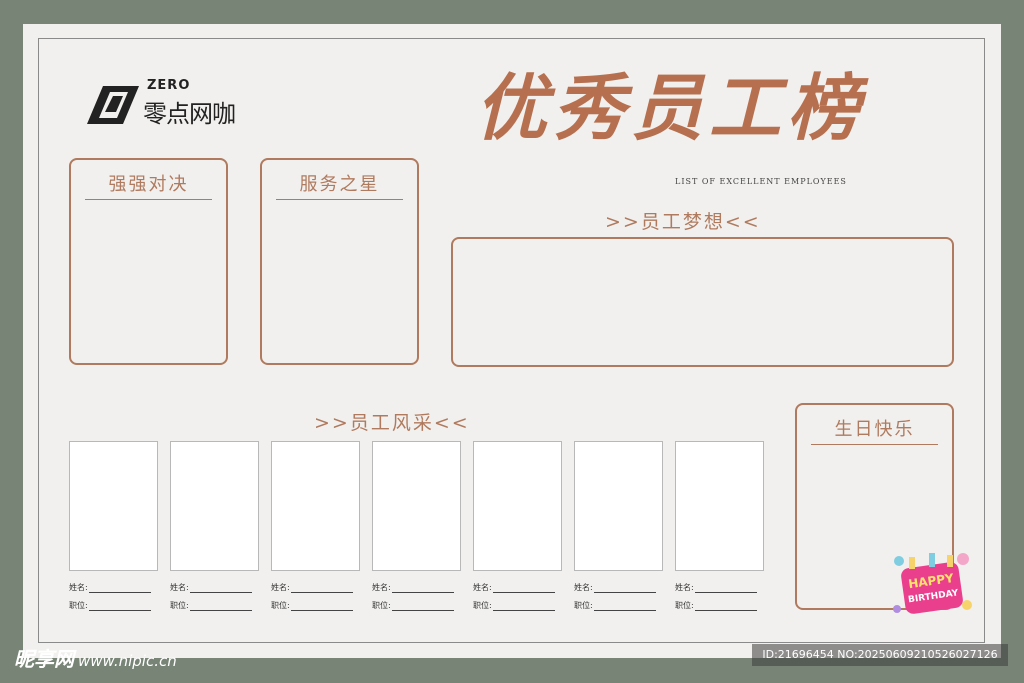 This screenshot has height=683, width=1024. Describe the element at coordinates (189, 114) in the screenshot. I see `brand-name-cn: 零点网咖` at that location.